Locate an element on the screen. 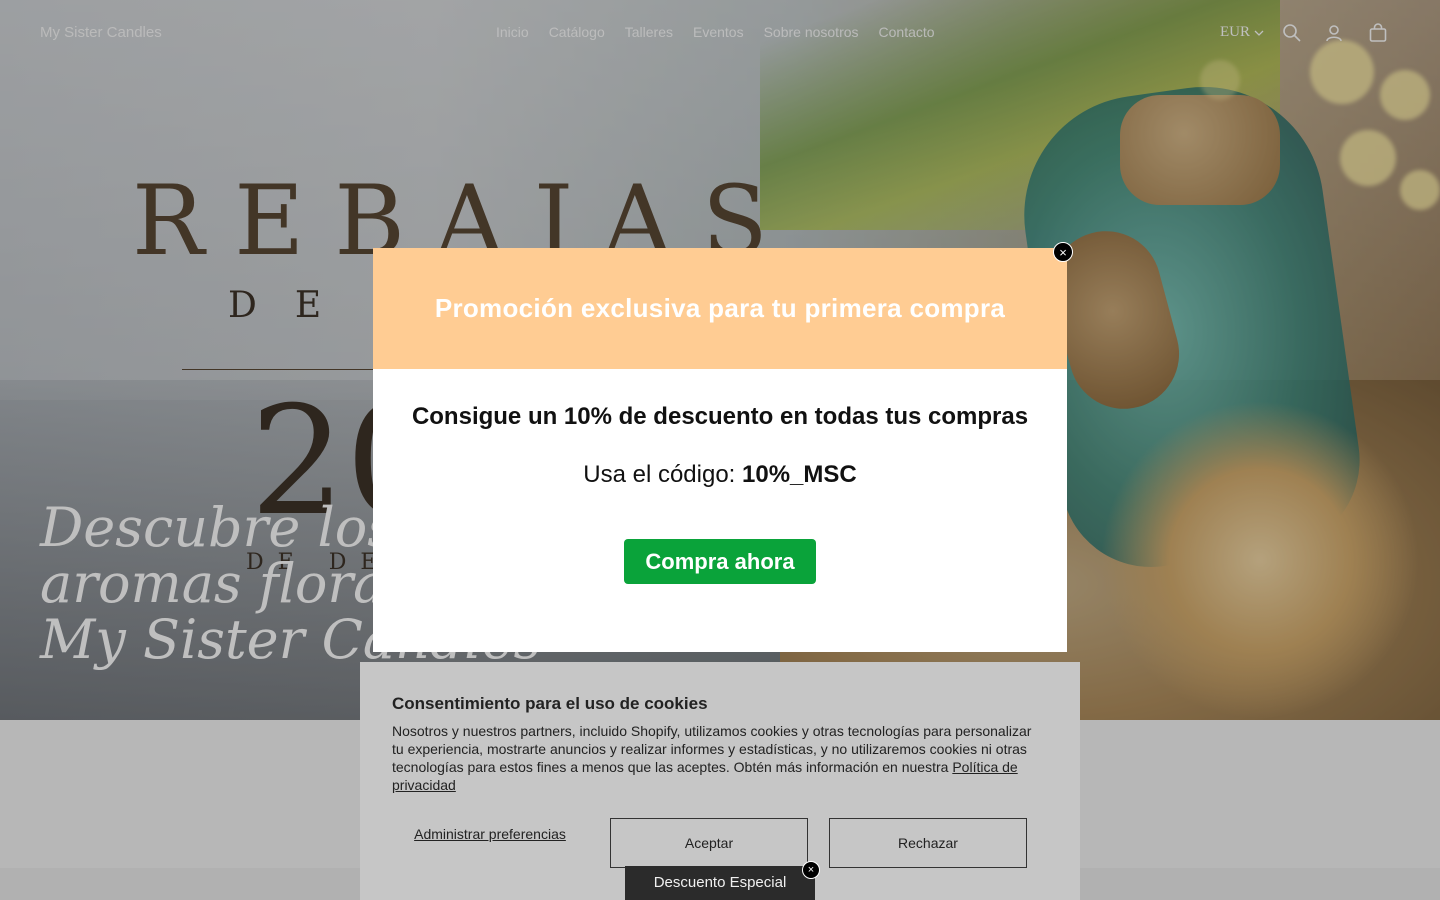  cookie-title: Consentimiento para el uso de cookies is located at coordinates (550, 703).